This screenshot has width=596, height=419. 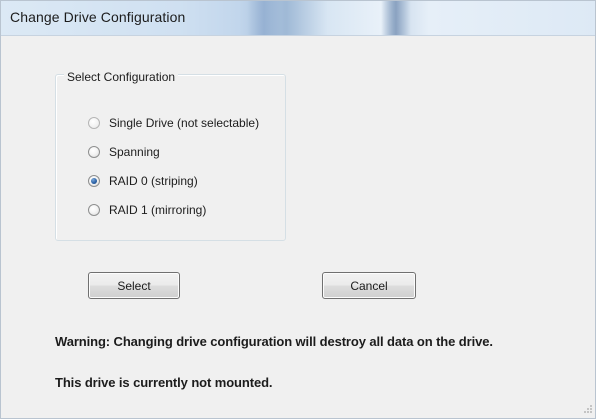 What do you see at coordinates (134, 285) in the screenshot?
I see `select-button: Select` at bounding box center [134, 285].